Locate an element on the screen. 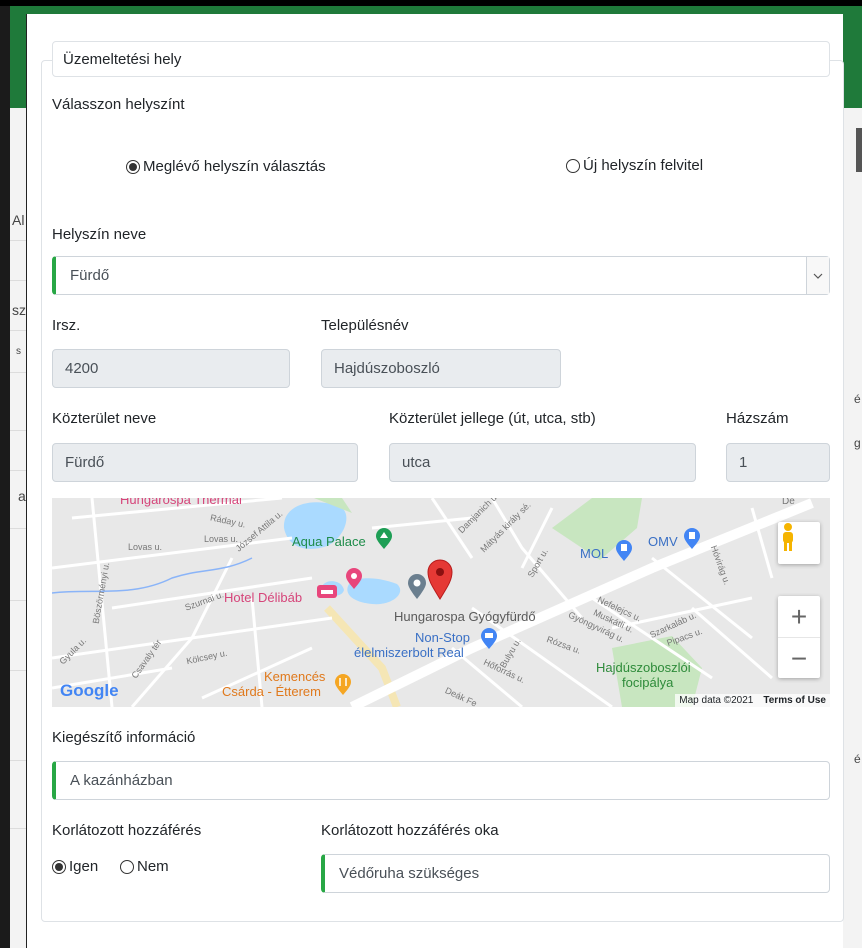 This screenshot has width=862, height=948. terms-link: Terms of Use is located at coordinates (794, 700).